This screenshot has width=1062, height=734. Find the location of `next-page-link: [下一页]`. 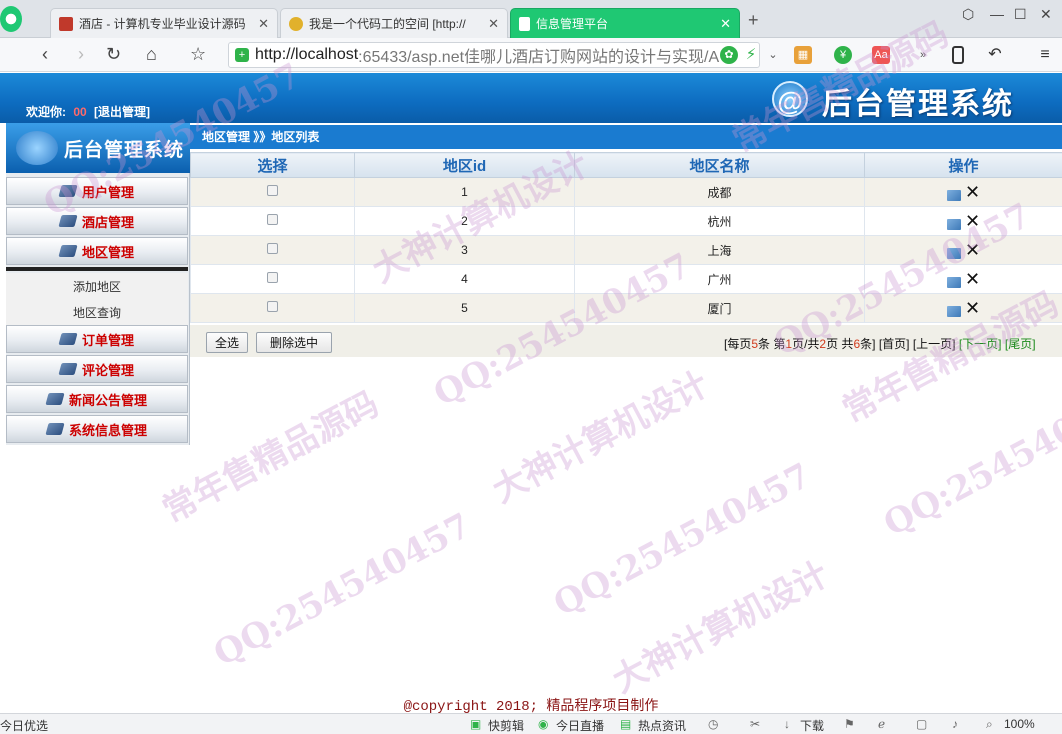

next-page-link: [下一页] is located at coordinates (980, 344).